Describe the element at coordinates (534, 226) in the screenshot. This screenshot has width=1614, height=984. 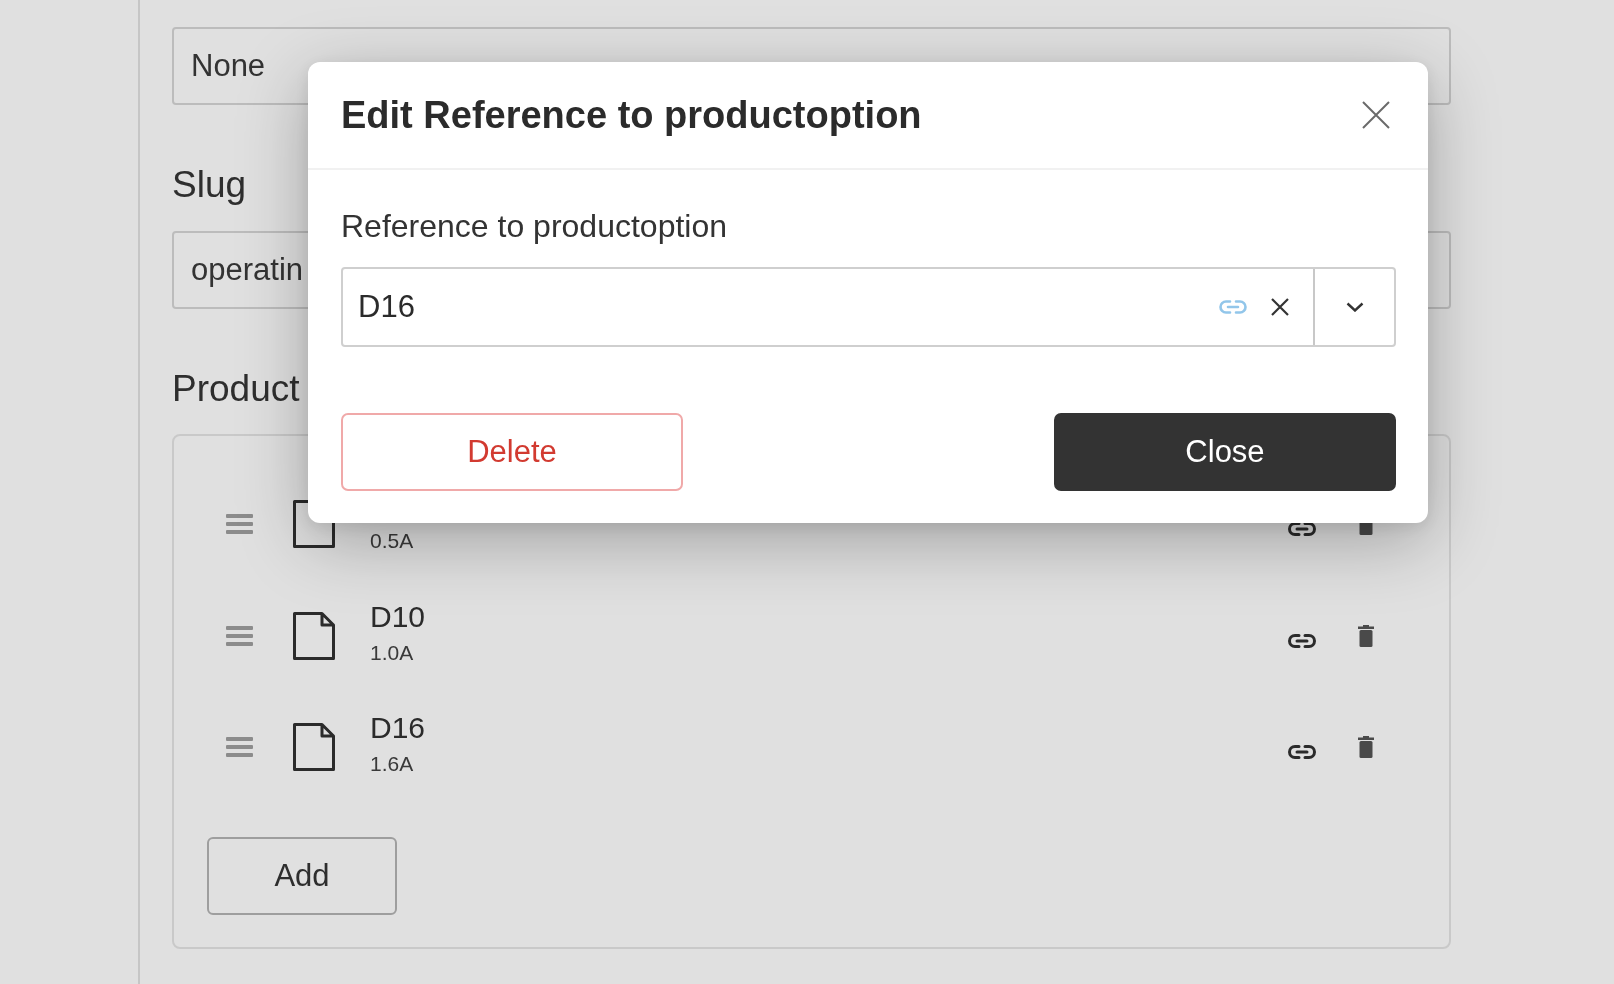
I see `field-label: Reference to productoption` at that location.